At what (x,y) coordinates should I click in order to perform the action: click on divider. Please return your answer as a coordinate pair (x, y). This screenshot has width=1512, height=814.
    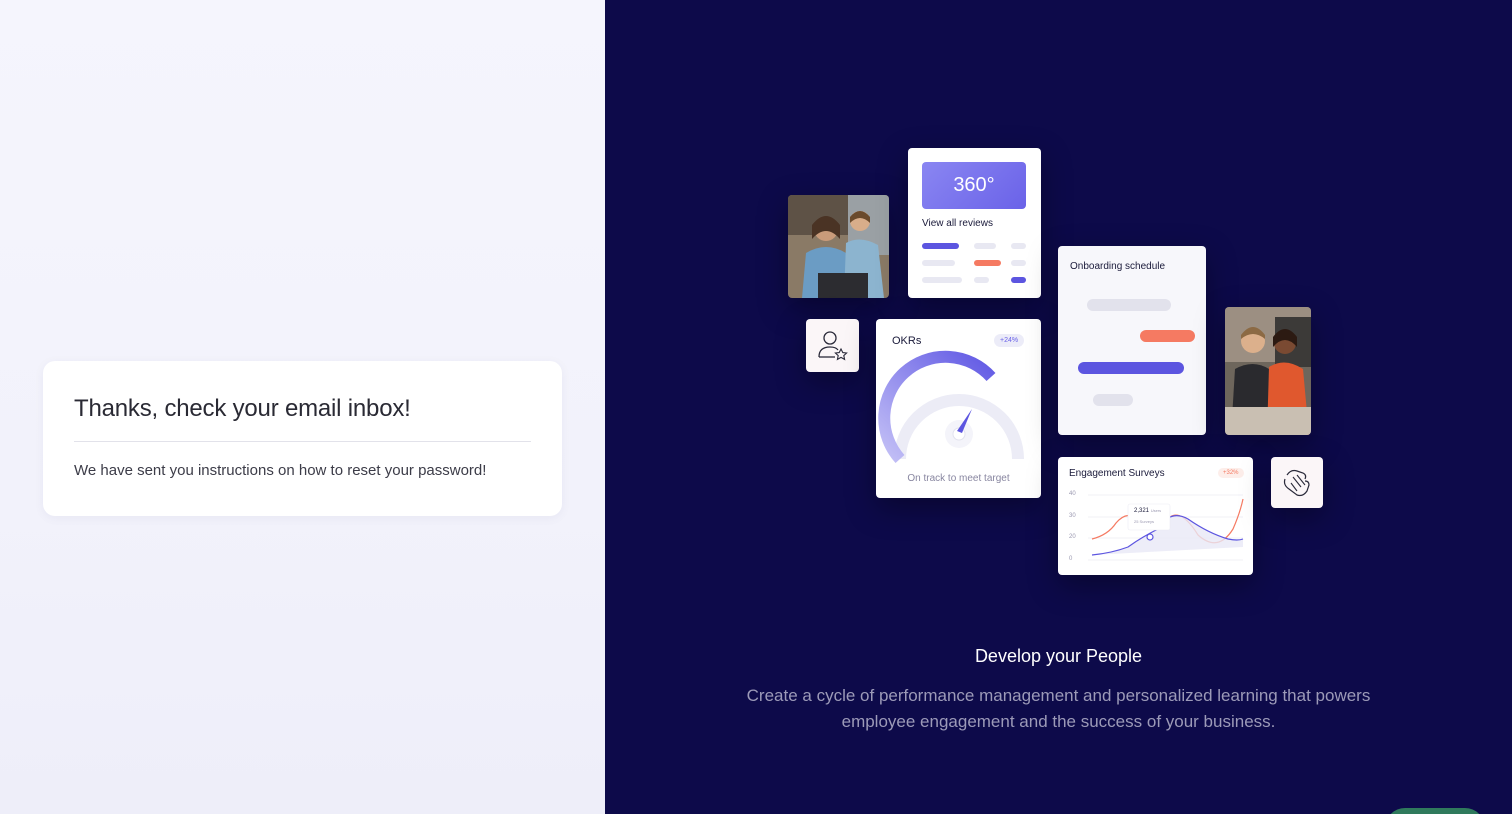
    Looking at the image, I should click on (302, 441).